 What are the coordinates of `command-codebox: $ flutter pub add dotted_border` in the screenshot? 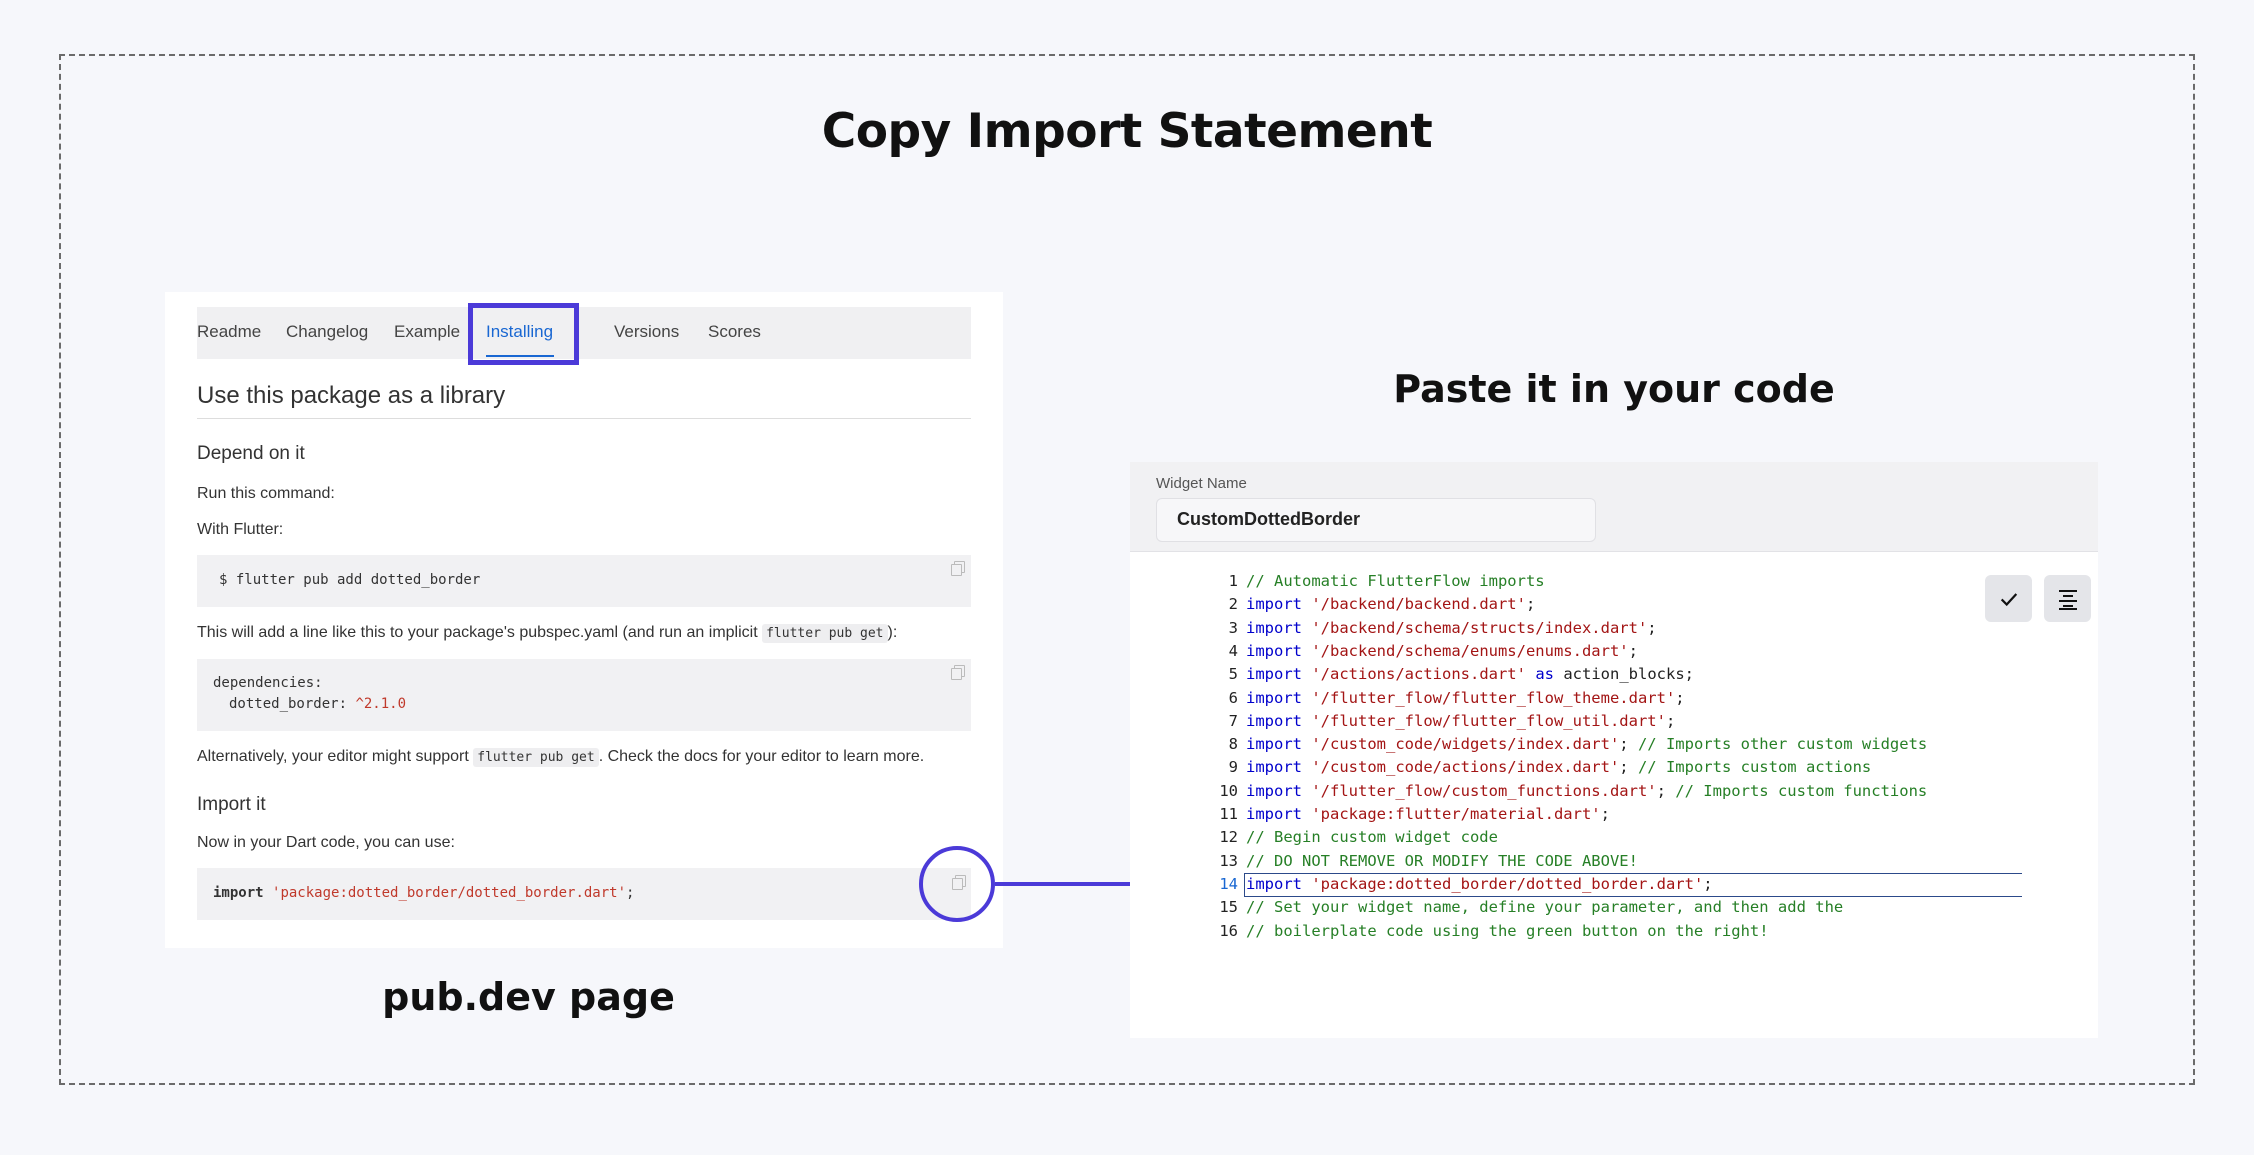 It's located at (584, 581).